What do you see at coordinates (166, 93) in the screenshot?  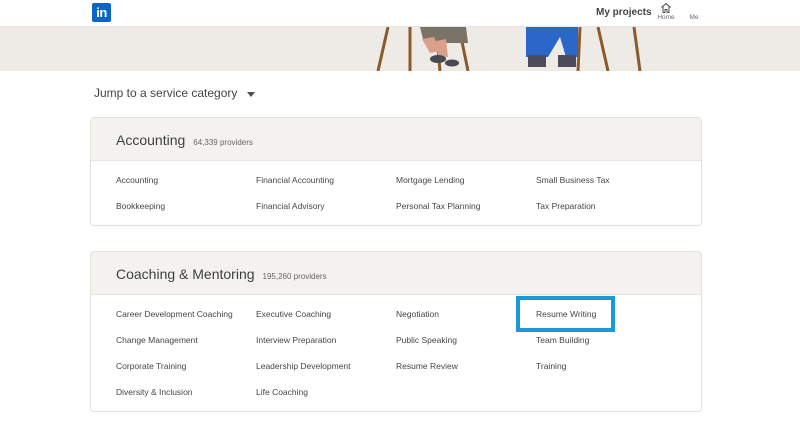 I see `jump-label: Jump to a service category` at bounding box center [166, 93].